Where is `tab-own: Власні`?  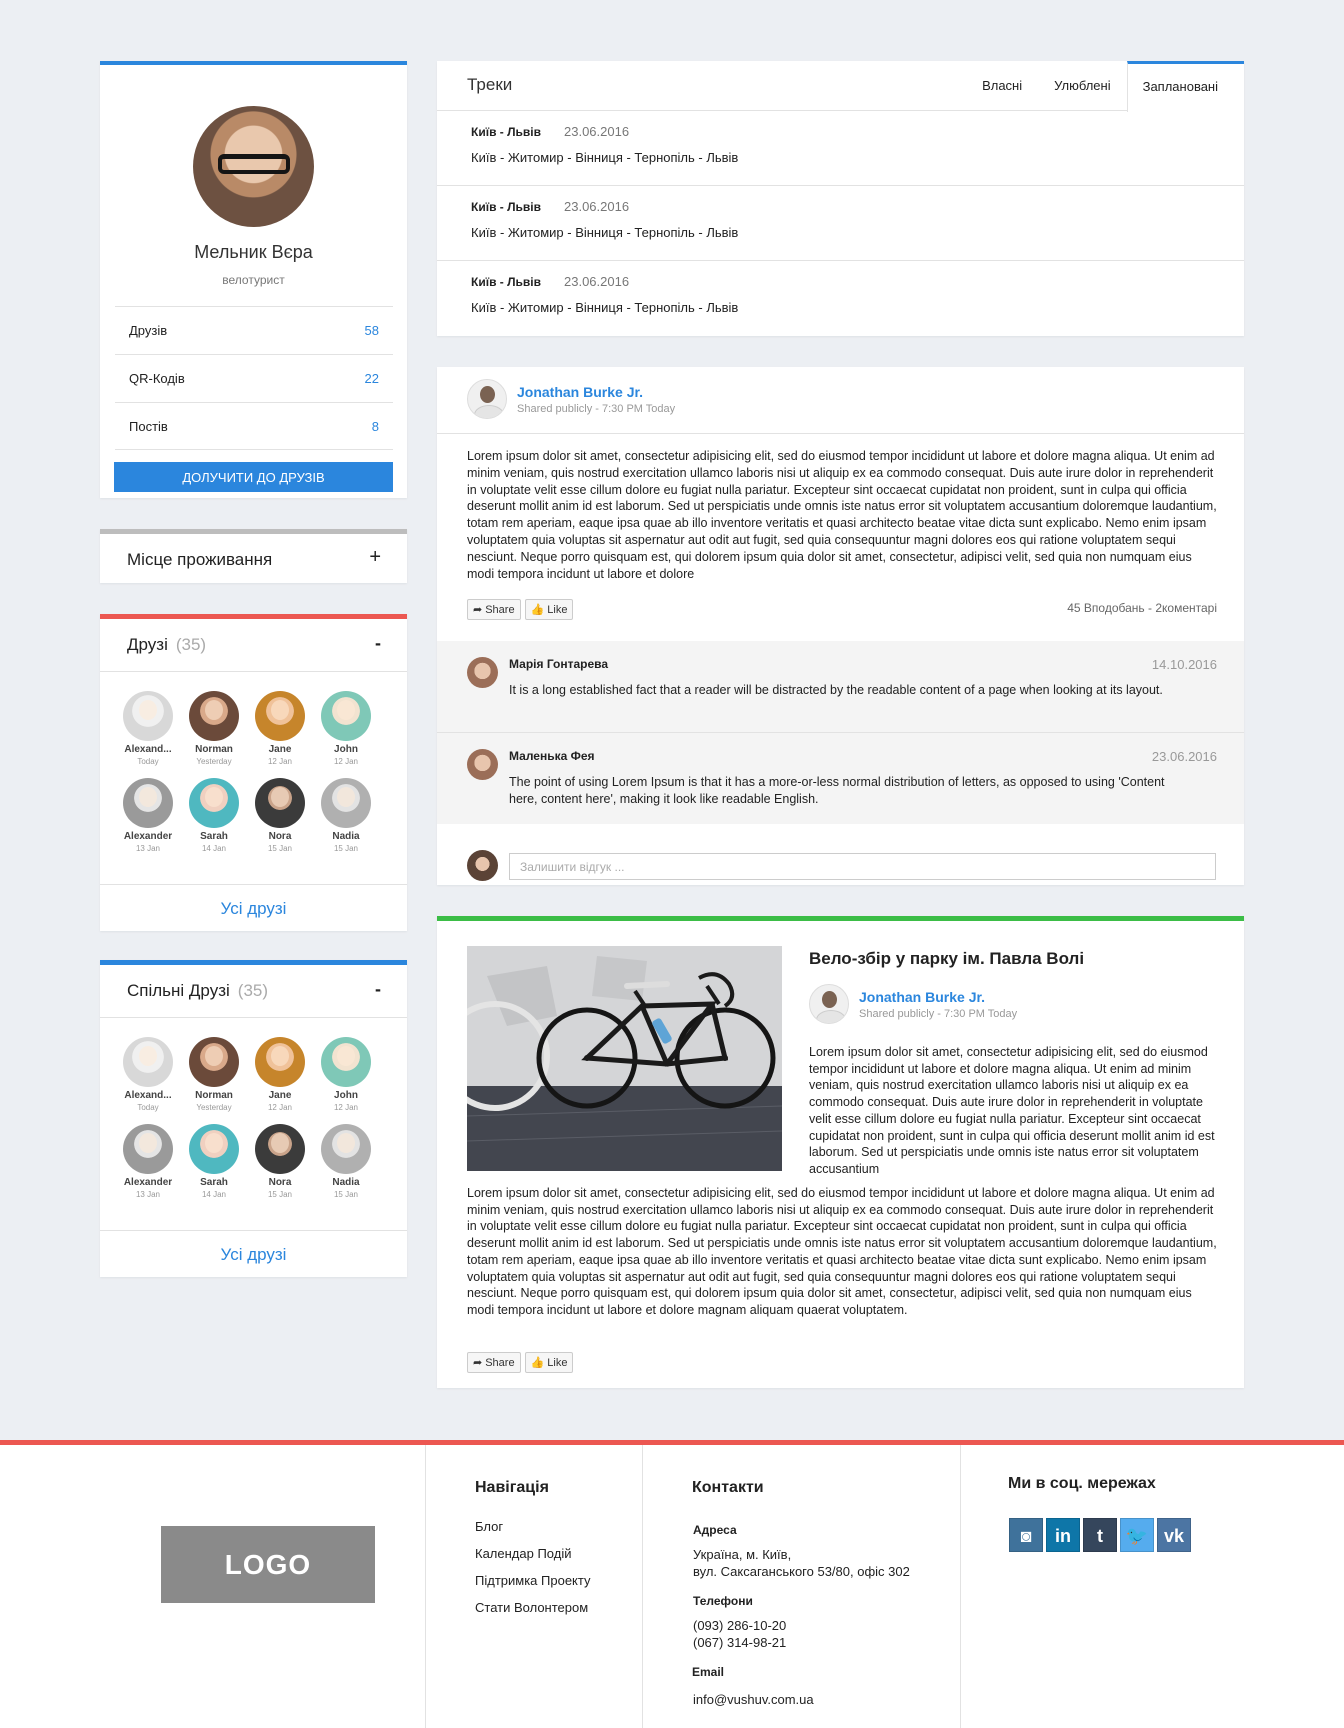
tab-own: Власні is located at coordinates (1002, 86).